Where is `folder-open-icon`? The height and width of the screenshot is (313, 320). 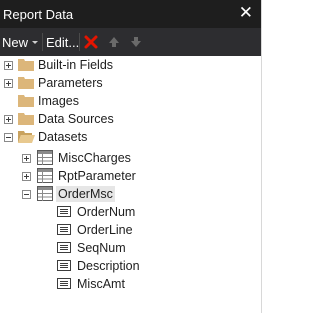 folder-open-icon is located at coordinates (26, 137).